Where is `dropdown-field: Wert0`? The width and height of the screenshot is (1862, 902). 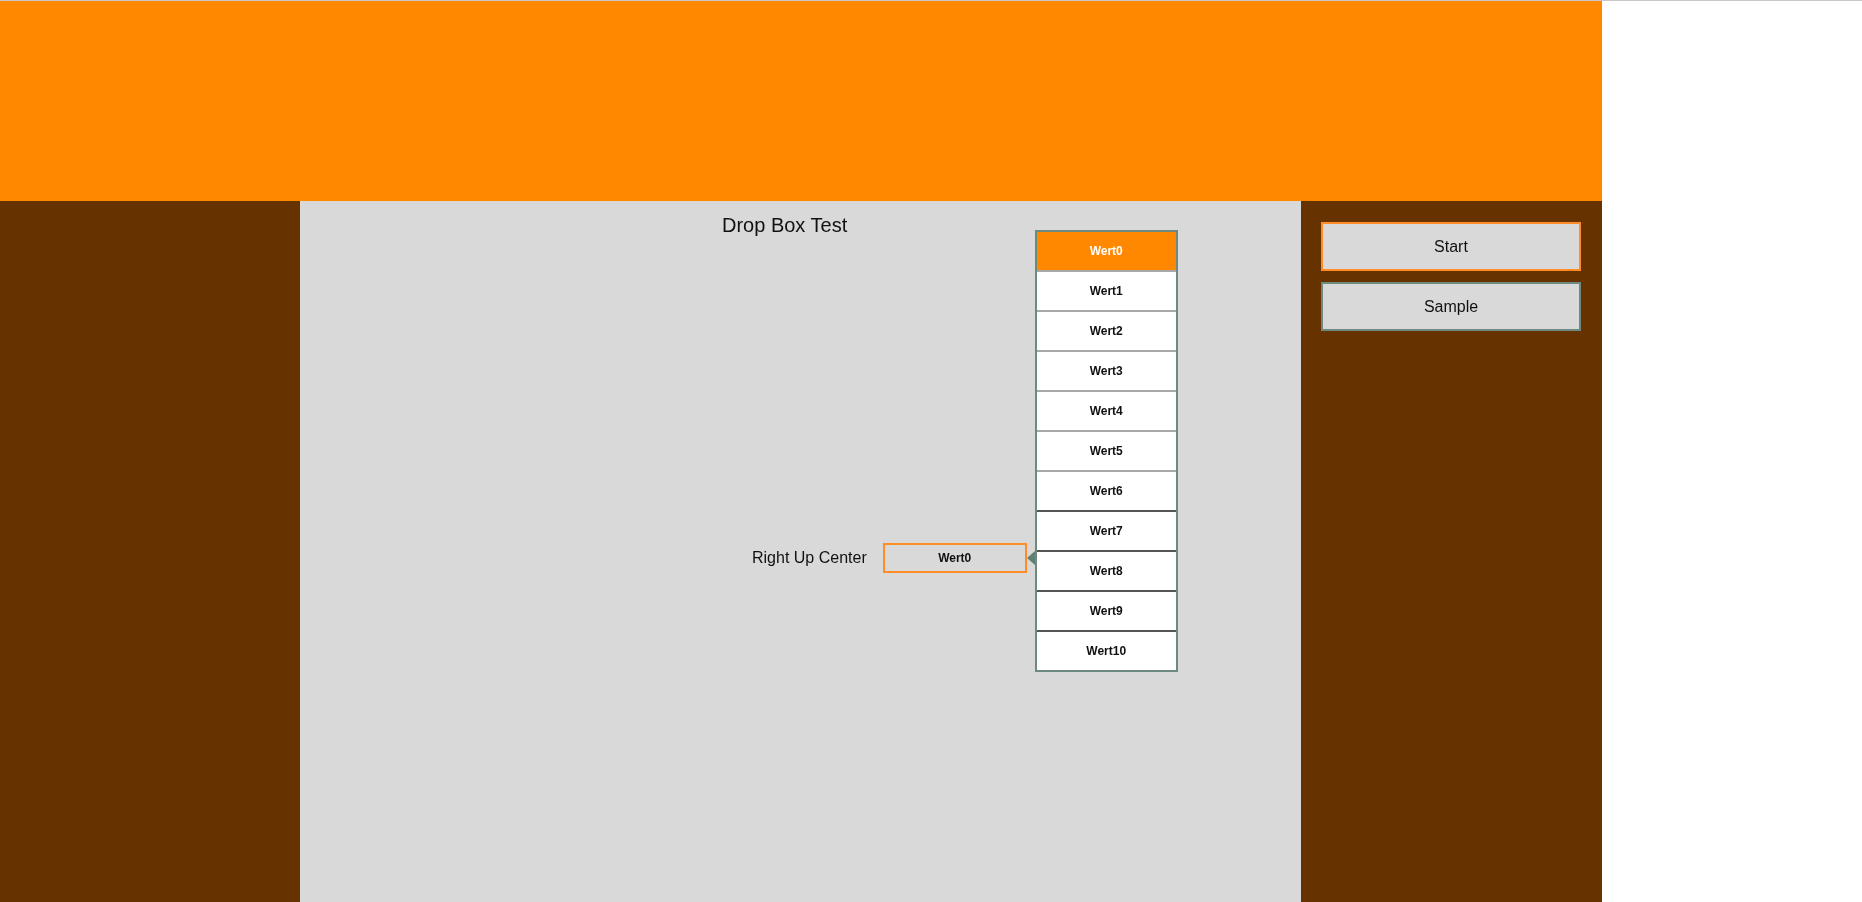 dropdown-field: Wert0 is located at coordinates (954, 558).